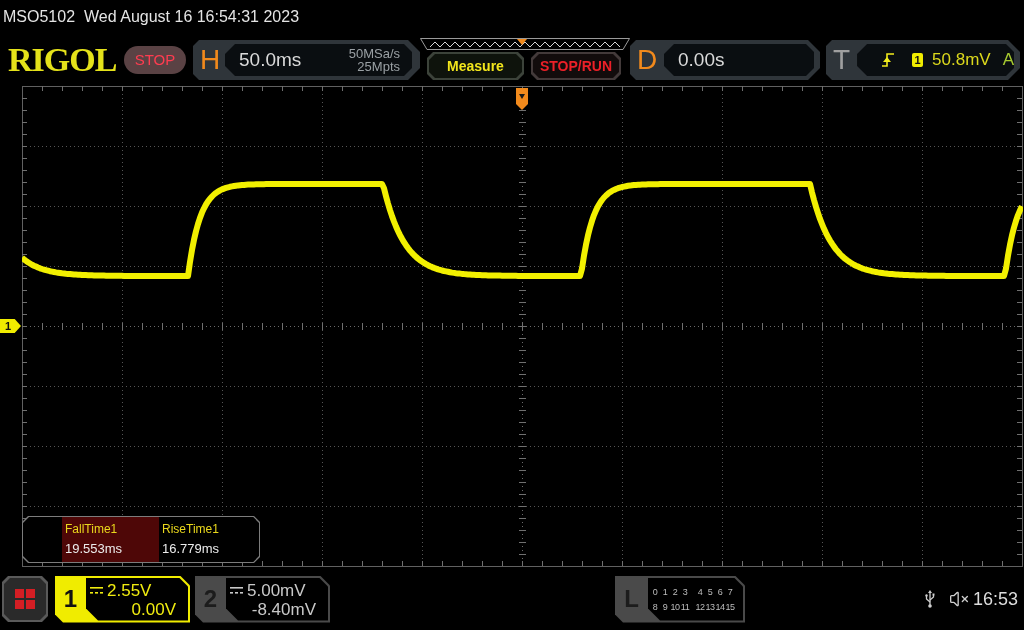 The height and width of the screenshot is (630, 1024). What do you see at coordinates (1008, 60) in the screenshot?
I see `trigger-mode: A` at bounding box center [1008, 60].